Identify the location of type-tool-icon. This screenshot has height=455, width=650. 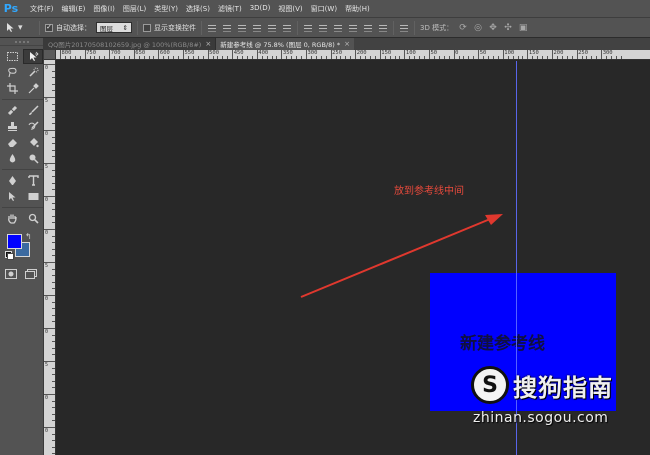
(33, 180).